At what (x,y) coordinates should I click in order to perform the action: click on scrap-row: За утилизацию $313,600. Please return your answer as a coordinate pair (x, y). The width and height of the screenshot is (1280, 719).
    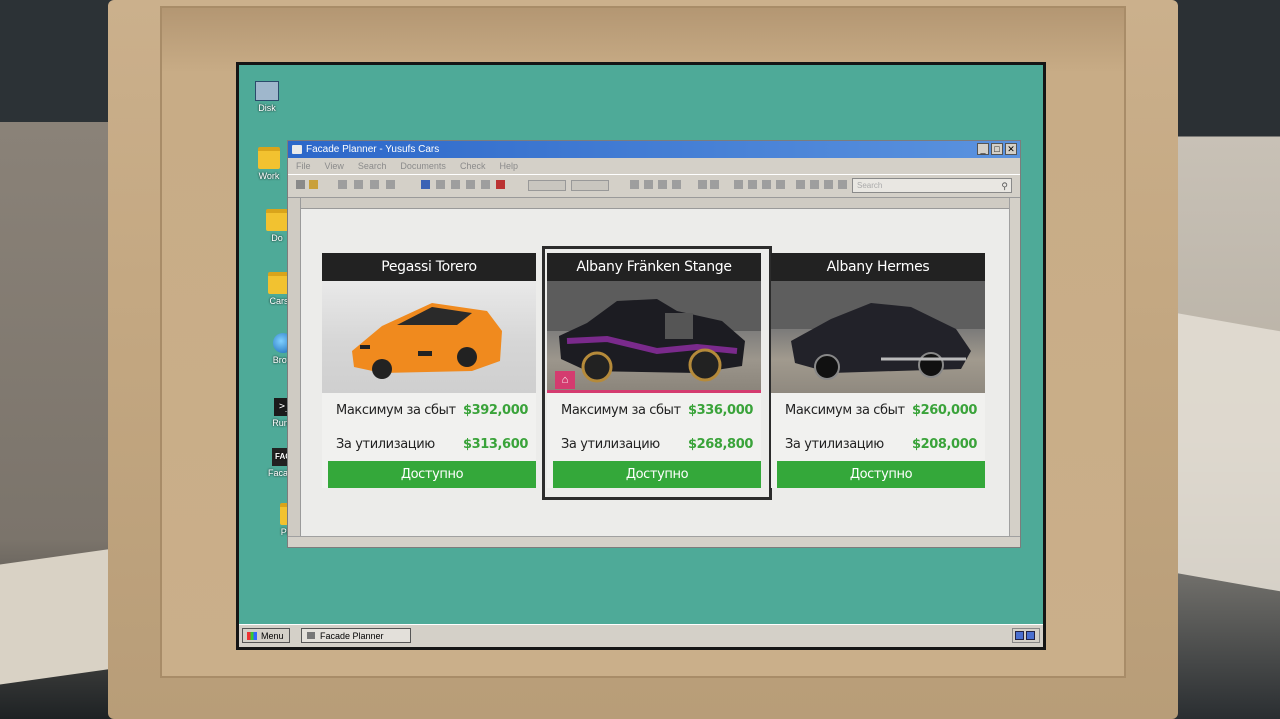
    Looking at the image, I should click on (429, 444).